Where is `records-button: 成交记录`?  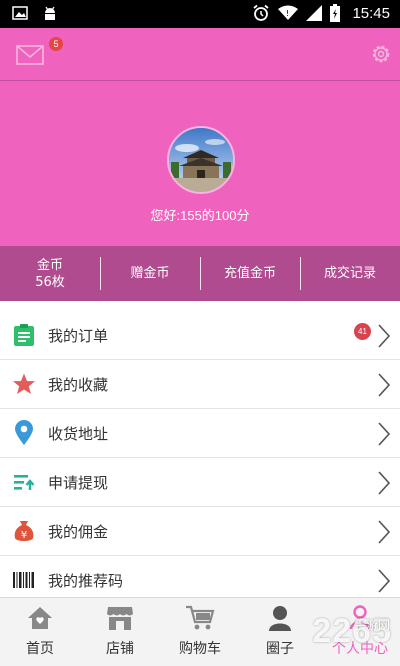 records-button: 成交记录 is located at coordinates (350, 273).